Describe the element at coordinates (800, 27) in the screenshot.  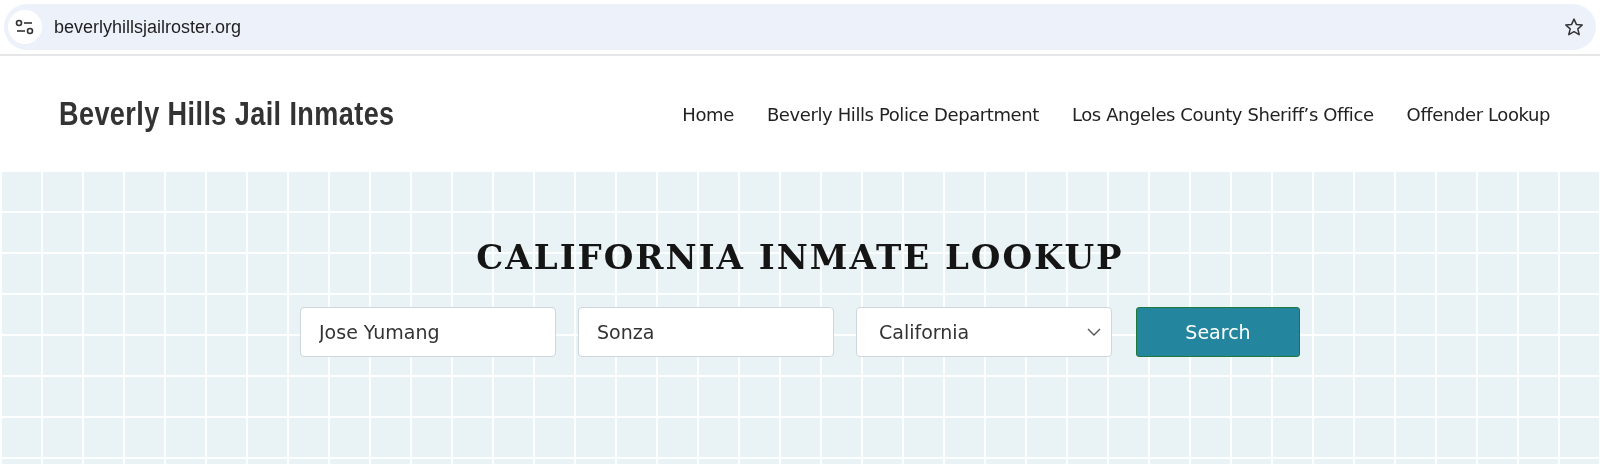
I see `address-bar: beverlyhillsjailroster.org` at that location.